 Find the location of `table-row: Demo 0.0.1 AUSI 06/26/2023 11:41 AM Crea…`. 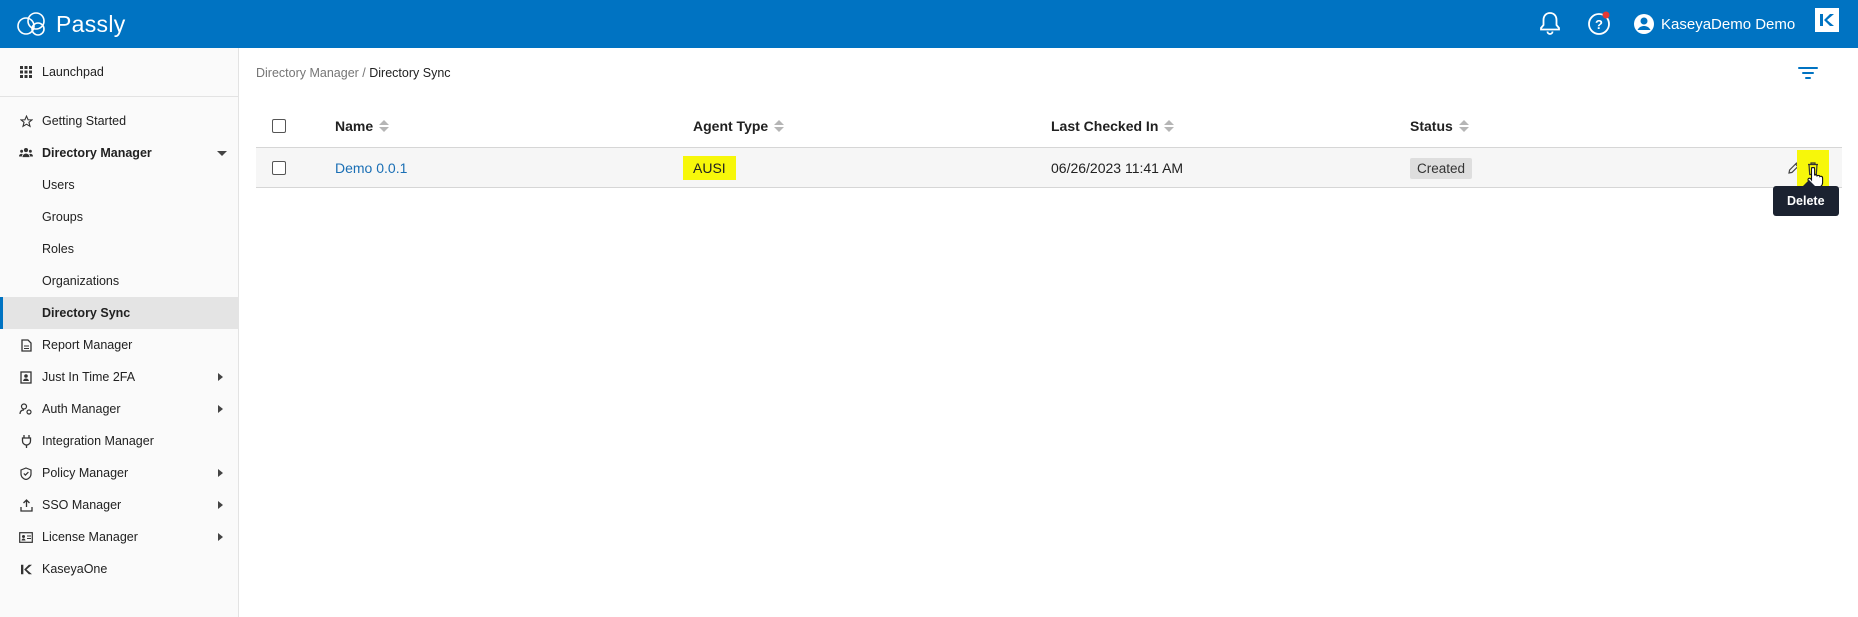

table-row: Demo 0.0.1 AUSI 06/26/2023 11:41 AM Crea… is located at coordinates (1049, 168).